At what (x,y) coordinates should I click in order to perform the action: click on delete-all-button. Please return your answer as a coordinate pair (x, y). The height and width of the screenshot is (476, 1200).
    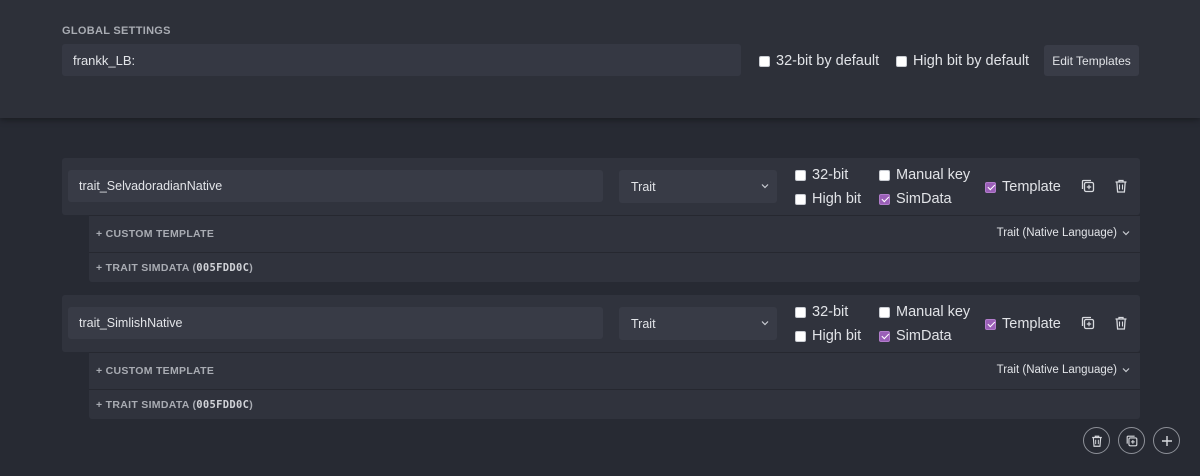
    Looking at the image, I should click on (1096, 440).